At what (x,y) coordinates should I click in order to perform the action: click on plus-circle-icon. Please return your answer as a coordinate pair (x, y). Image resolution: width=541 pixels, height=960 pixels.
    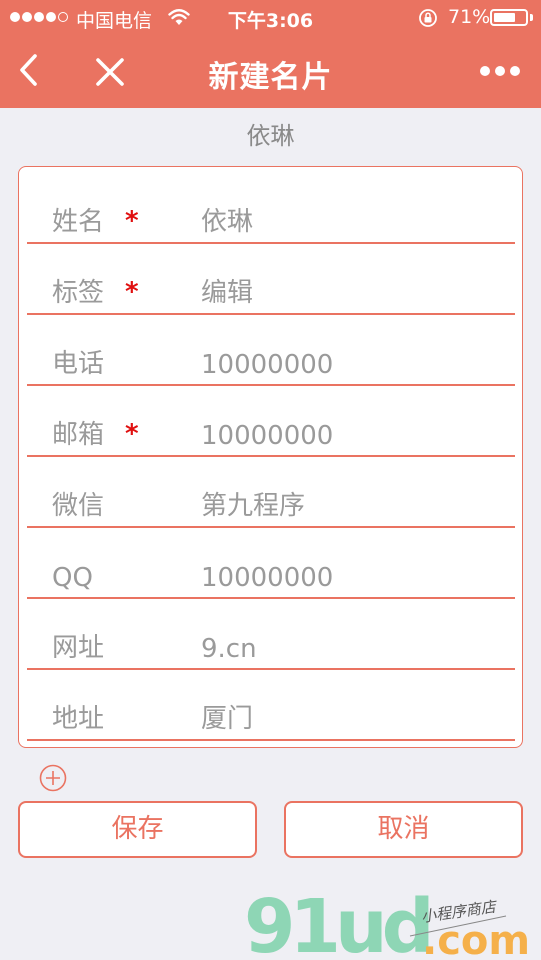
    Looking at the image, I should click on (53, 778).